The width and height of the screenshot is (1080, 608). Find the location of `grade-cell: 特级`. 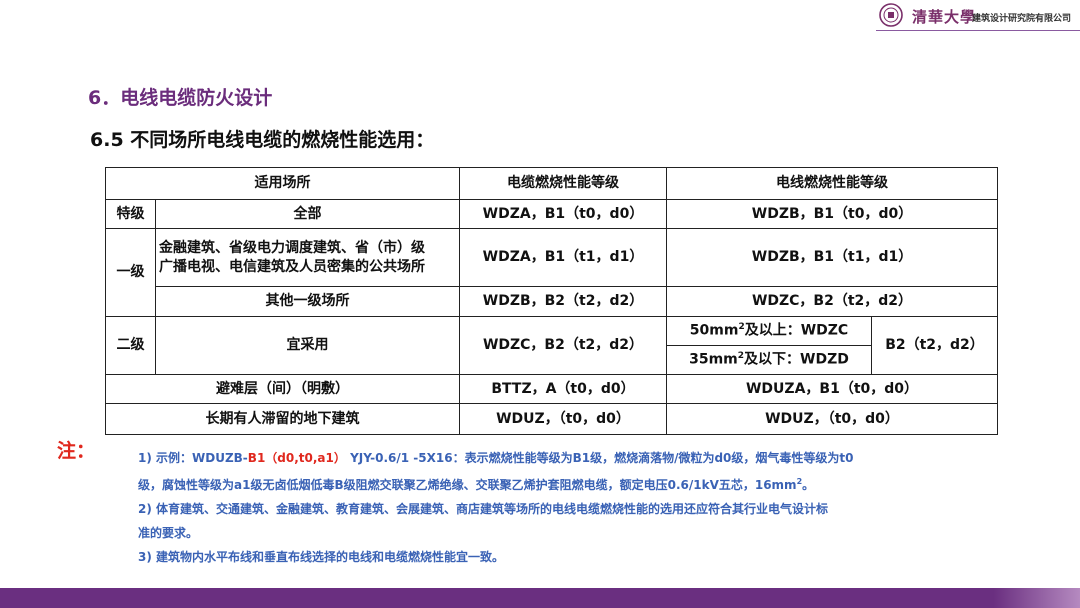

grade-cell: 特级 is located at coordinates (130, 214).